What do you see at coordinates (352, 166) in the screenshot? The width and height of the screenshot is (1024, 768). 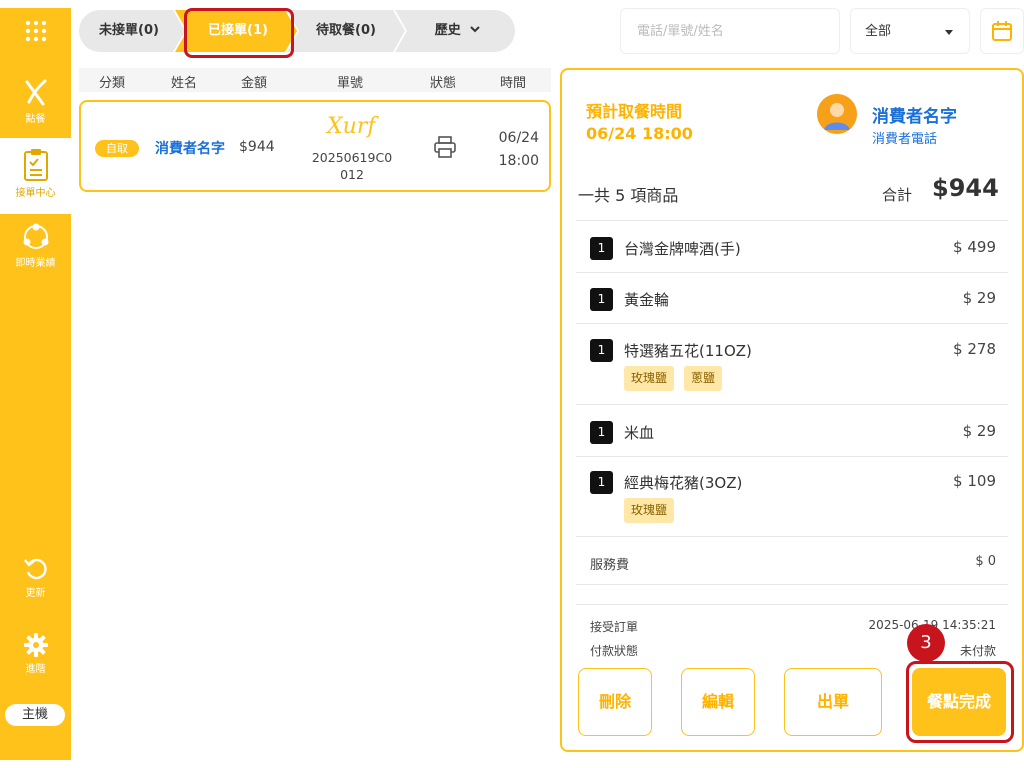 I see `order-number: 20250619C0 012` at bounding box center [352, 166].